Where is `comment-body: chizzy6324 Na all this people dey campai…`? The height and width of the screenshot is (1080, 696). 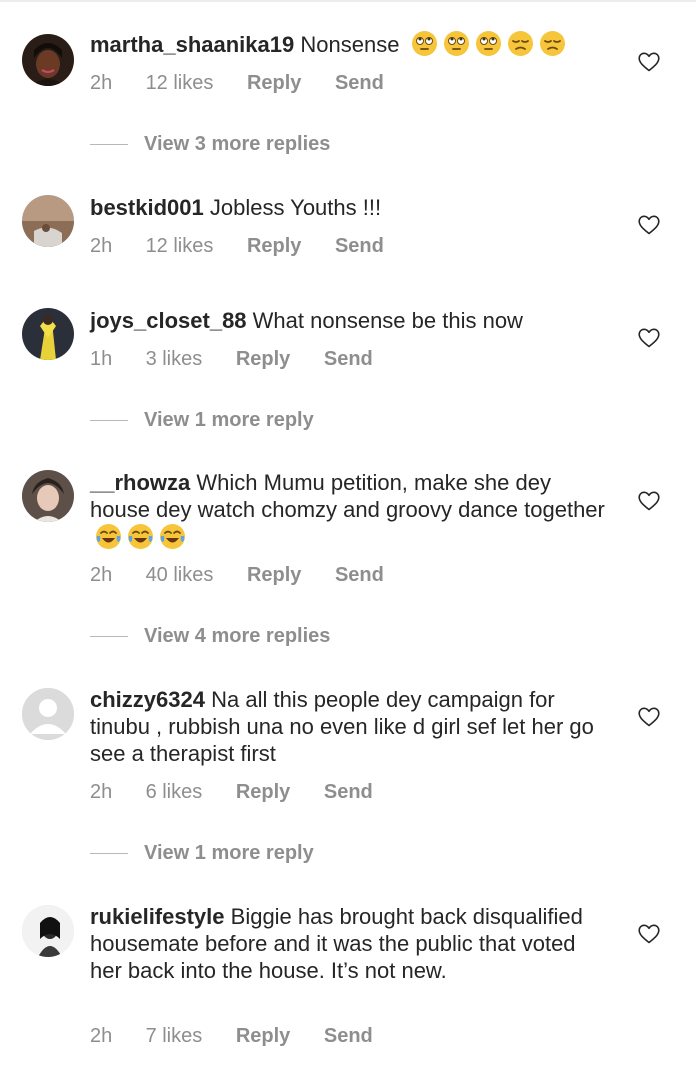 comment-body: chizzy6324 Na all this people dey campai… is located at coordinates (350, 726).